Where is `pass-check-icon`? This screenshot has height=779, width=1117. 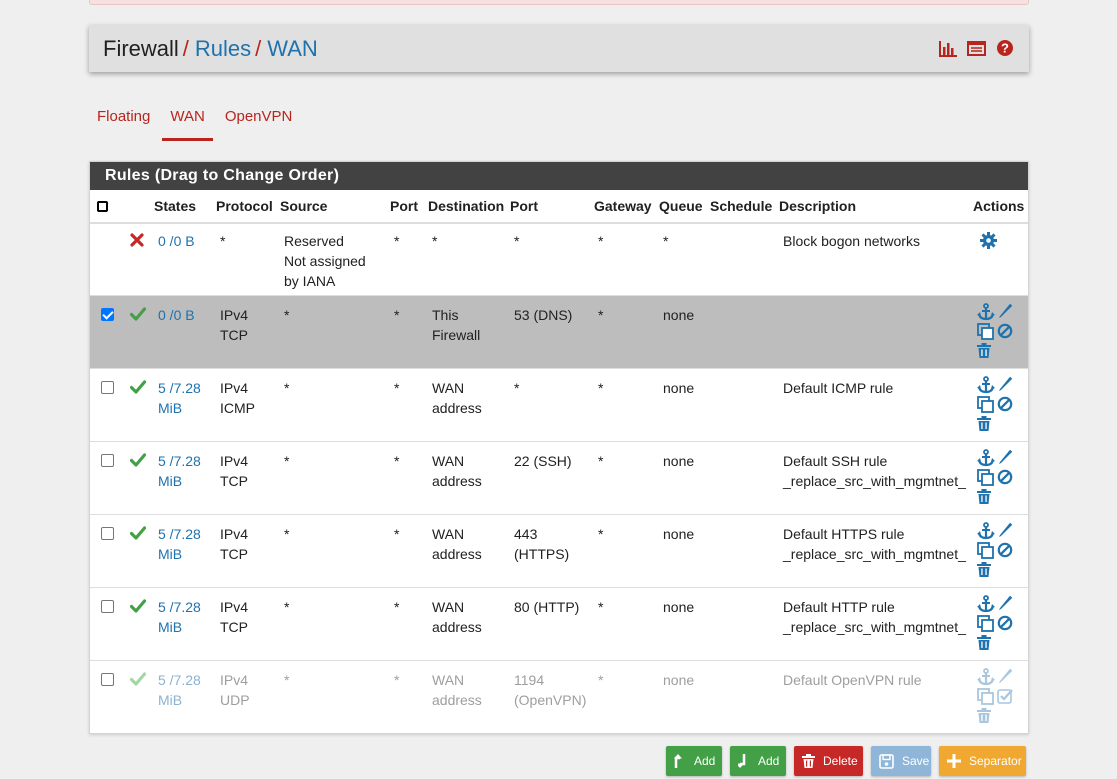
pass-check-icon is located at coordinates (138, 387).